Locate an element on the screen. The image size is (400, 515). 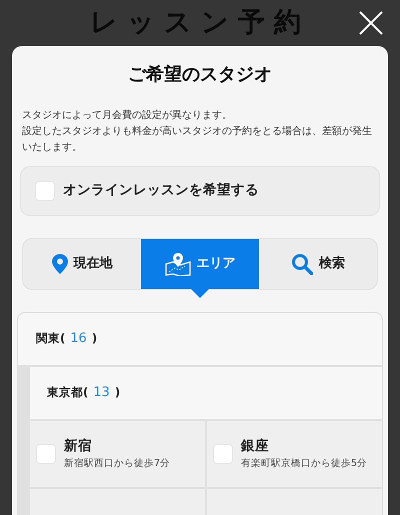
studio-name: 新宿 is located at coordinates (78, 446).